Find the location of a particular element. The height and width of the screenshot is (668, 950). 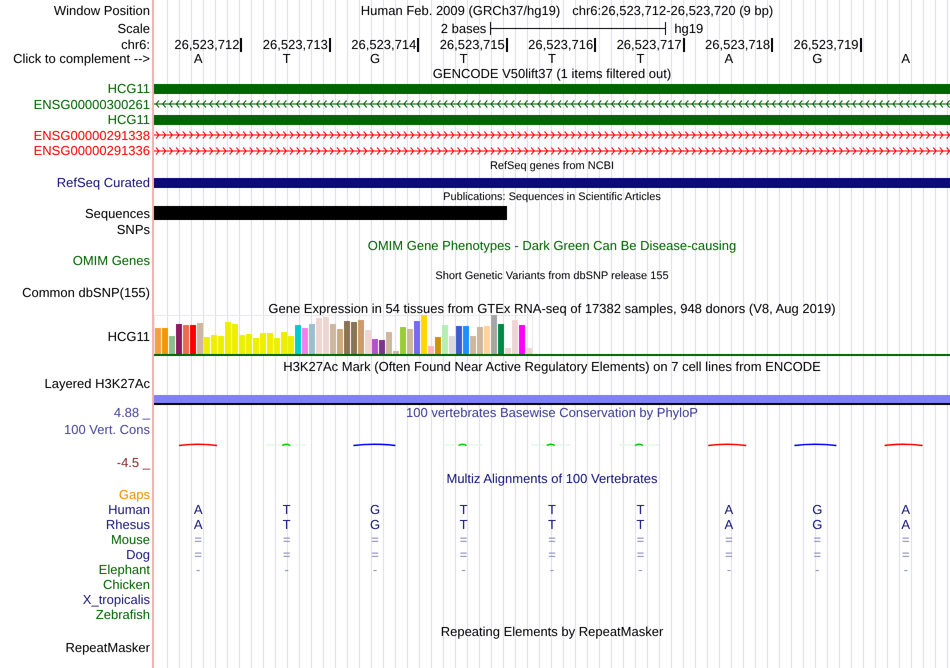

track-label: HCG11 is located at coordinates (129, 336).